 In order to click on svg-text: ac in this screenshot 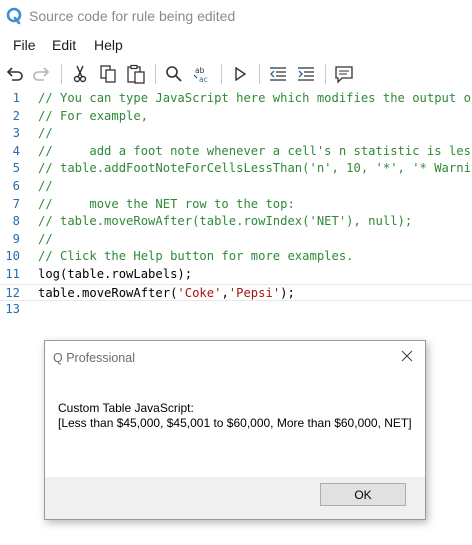, I will do `click(203, 79)`.